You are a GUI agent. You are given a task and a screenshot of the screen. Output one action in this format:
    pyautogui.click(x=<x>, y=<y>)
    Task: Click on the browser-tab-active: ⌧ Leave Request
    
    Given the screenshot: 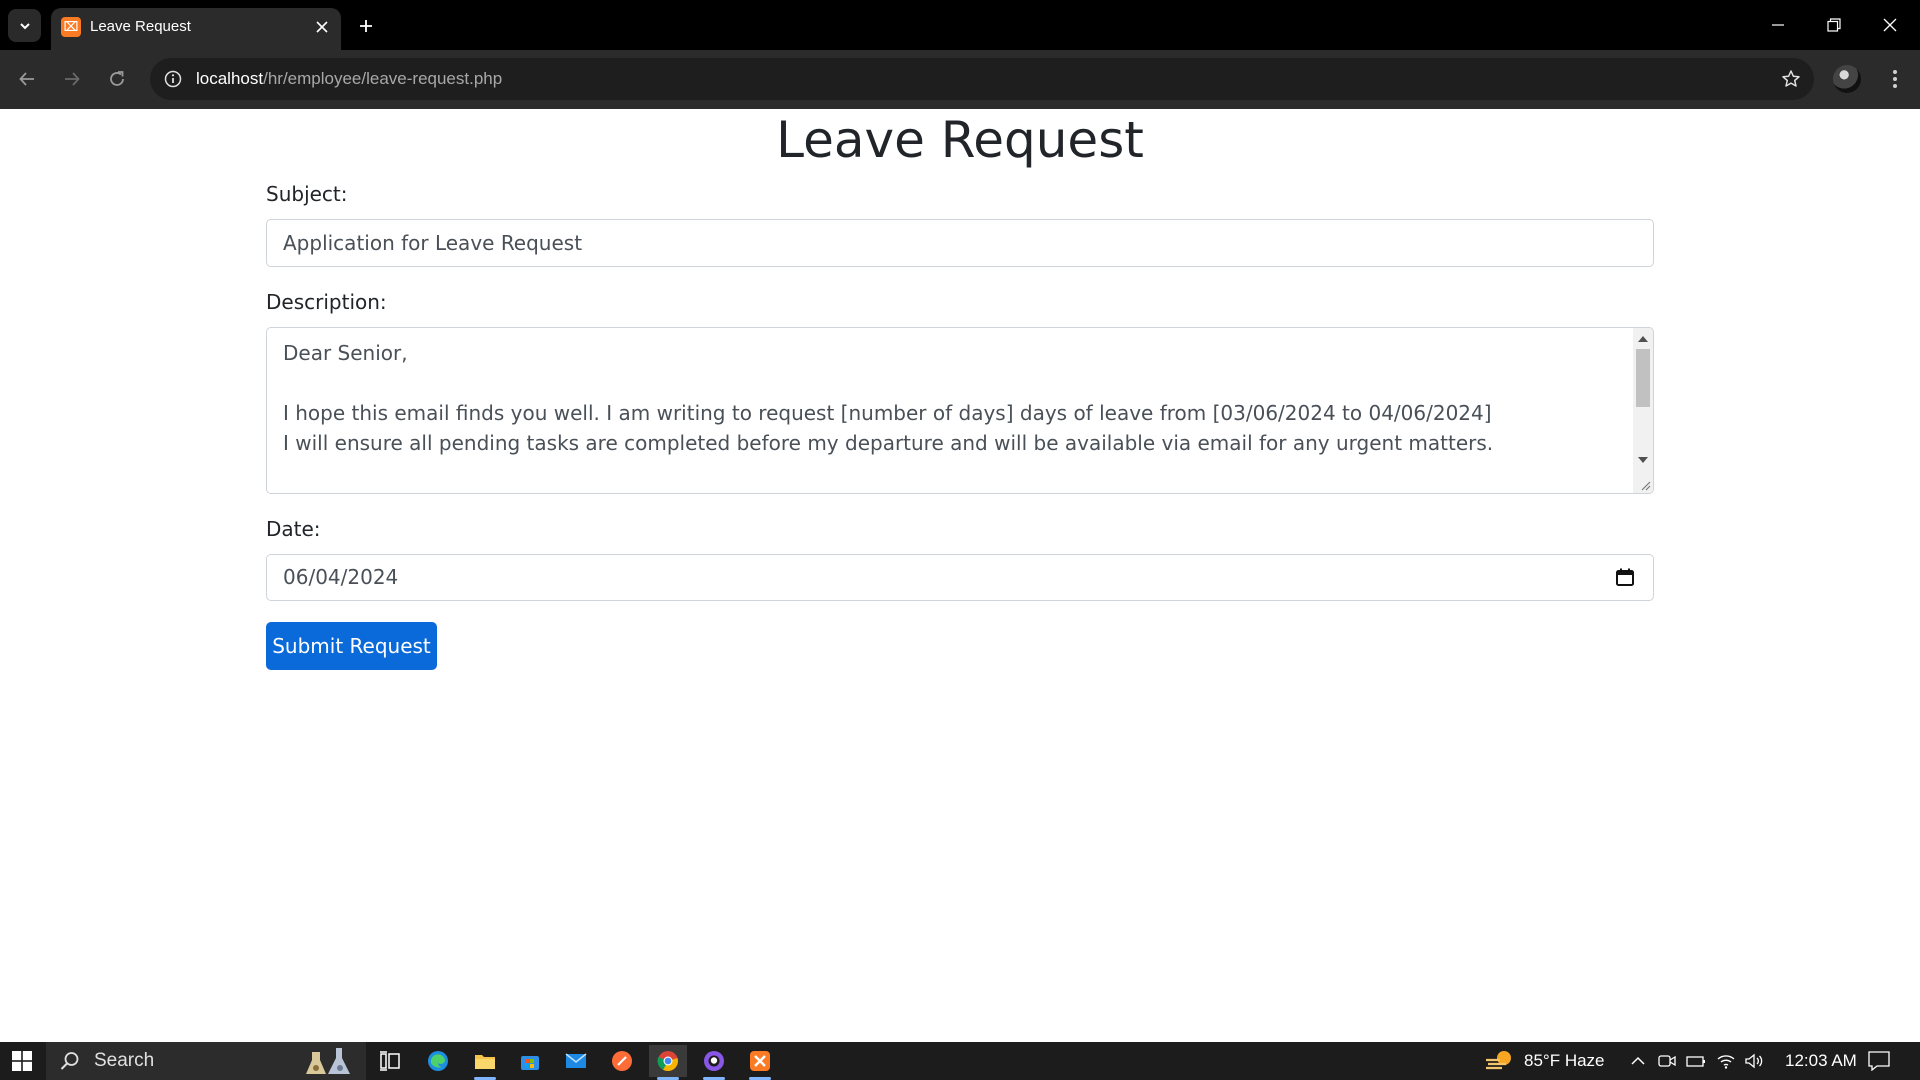 What is the action you would take?
    pyautogui.click(x=196, y=29)
    